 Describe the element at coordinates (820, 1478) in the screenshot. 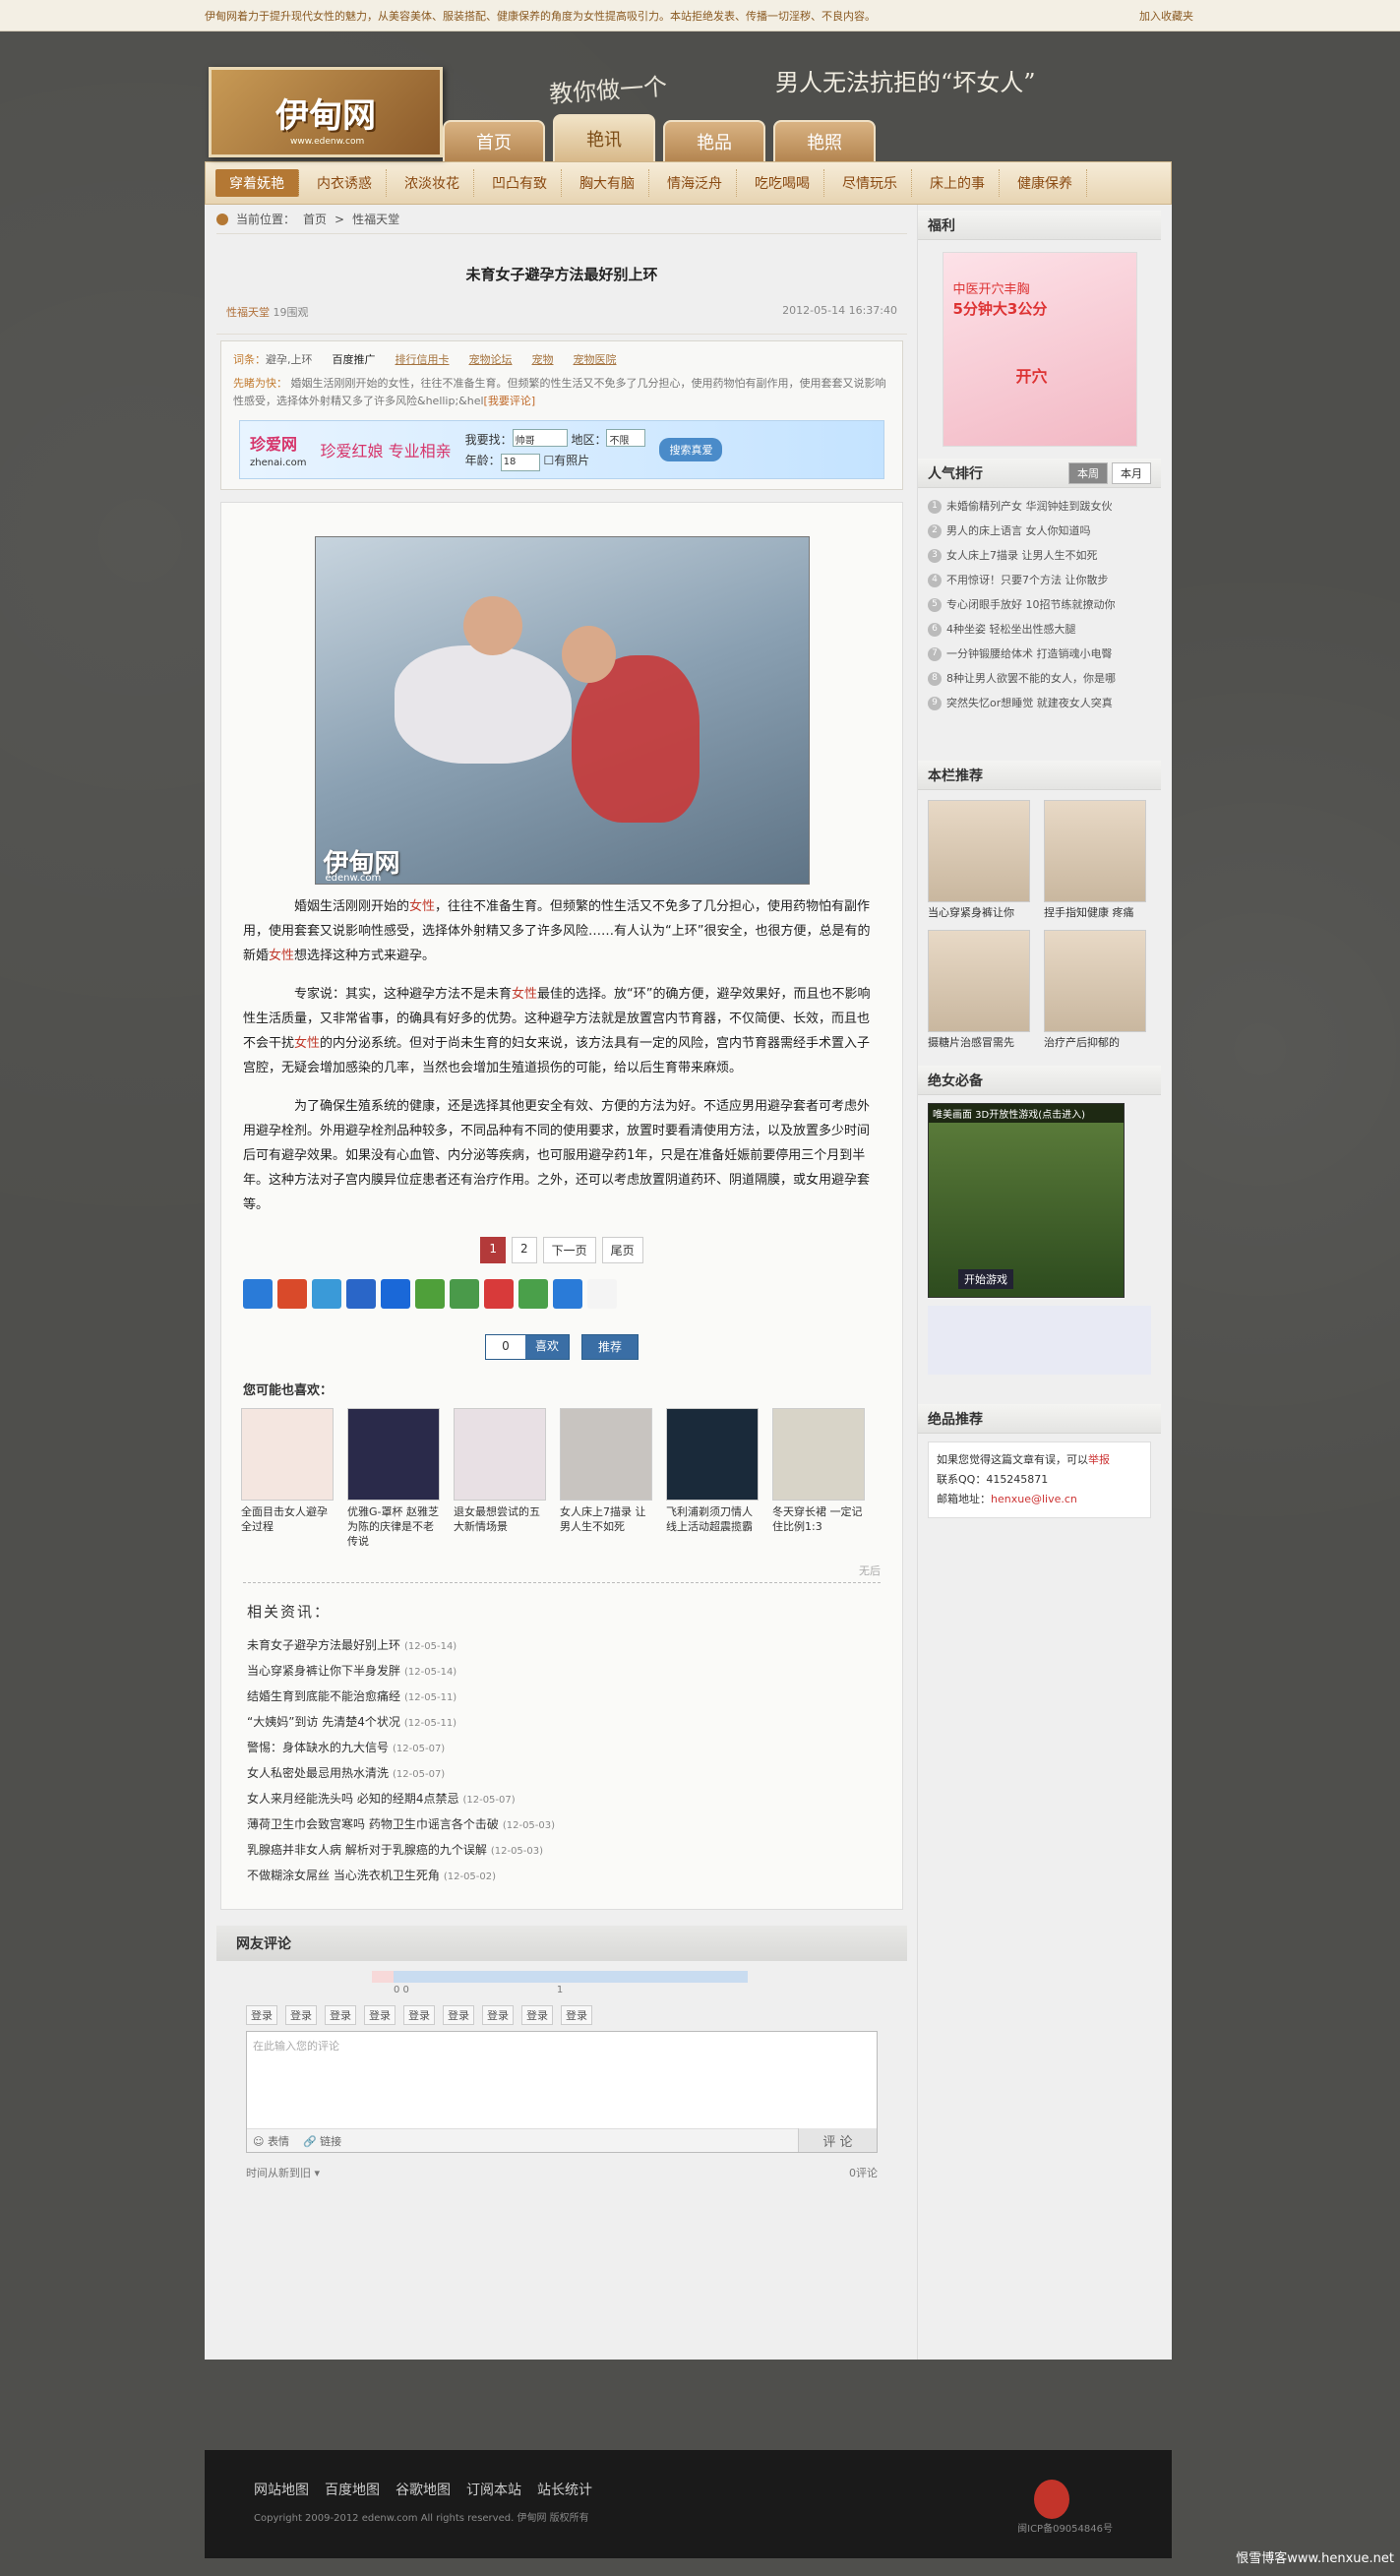

I see `like-item: 冬天穿长裙 一定记住比例1:3` at that location.